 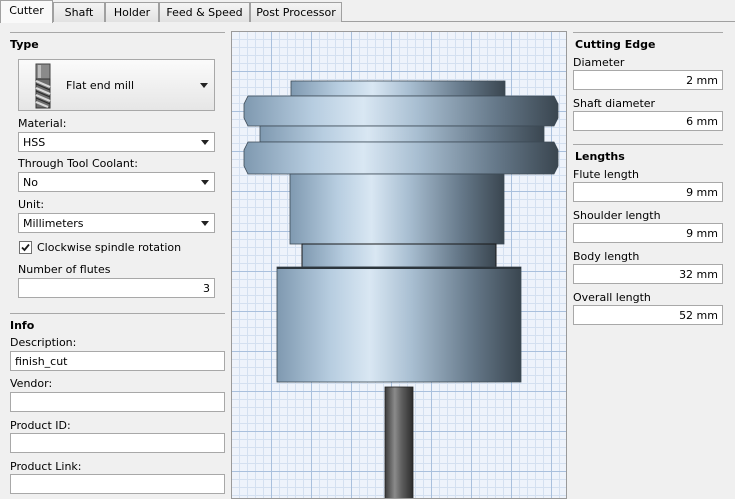 What do you see at coordinates (31, 383) in the screenshot?
I see `vendor-label: Vendor:` at bounding box center [31, 383].